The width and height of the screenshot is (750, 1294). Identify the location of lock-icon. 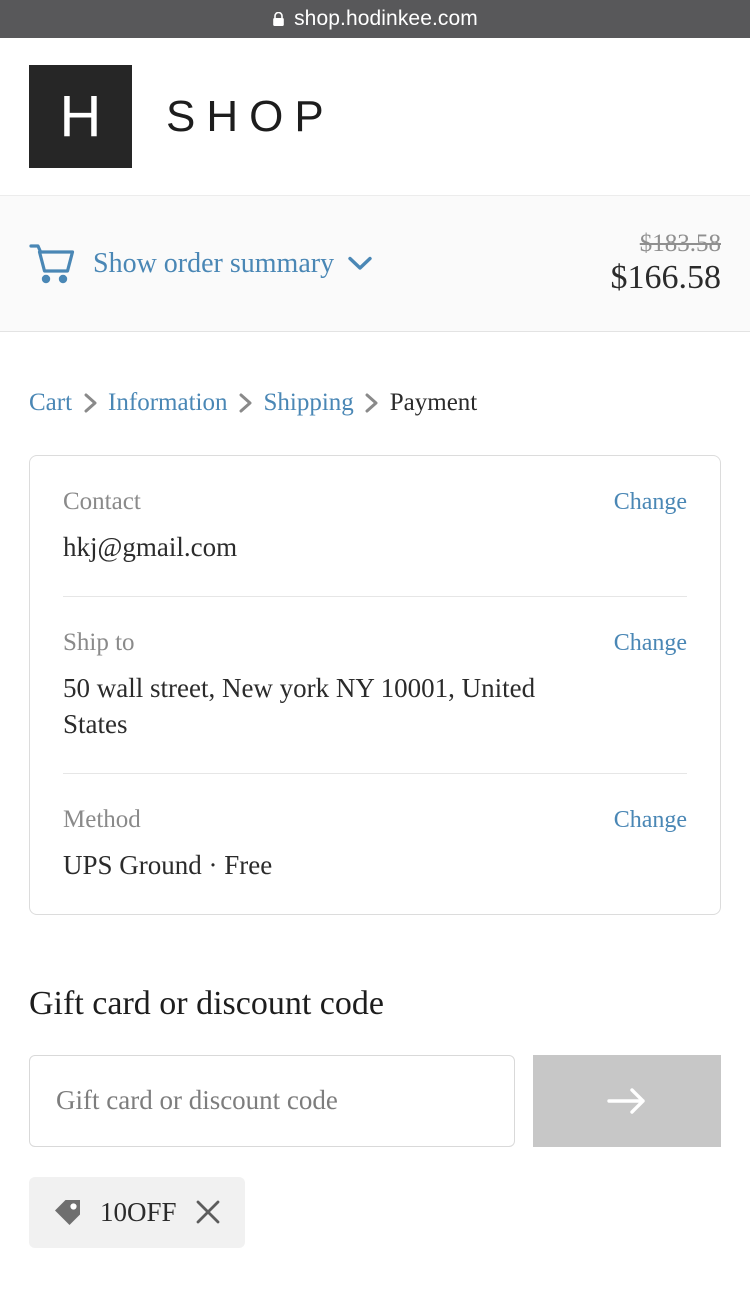
(278, 18).